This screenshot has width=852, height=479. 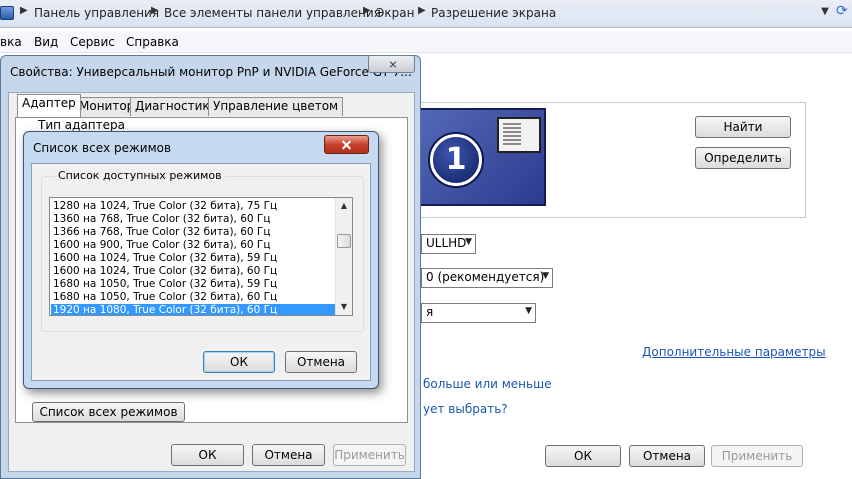 What do you see at coordinates (193, 245) in the screenshot?
I see `list-item: 1600 на 900, True Color (32 бита), 60 Гц` at bounding box center [193, 245].